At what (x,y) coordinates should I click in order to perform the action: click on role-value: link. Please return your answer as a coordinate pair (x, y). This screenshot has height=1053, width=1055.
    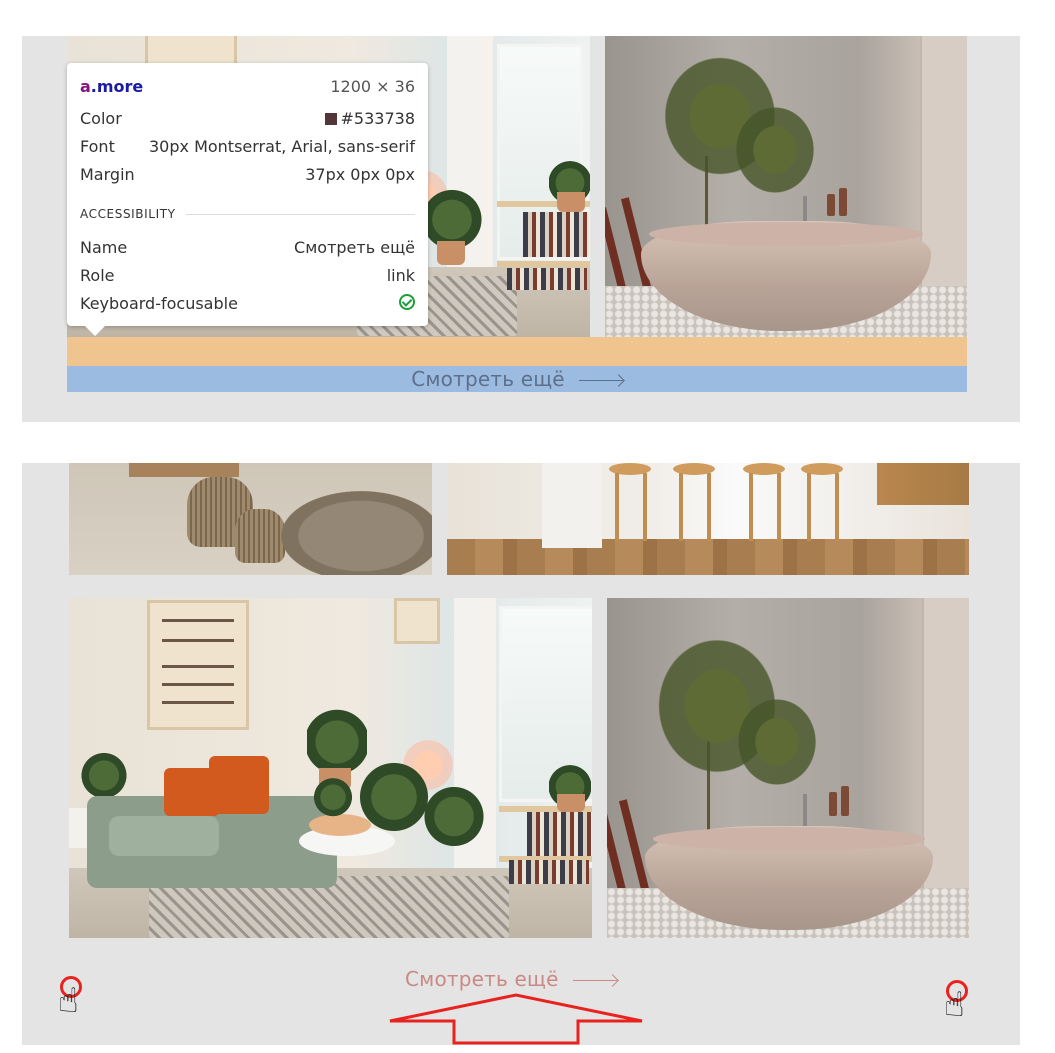
    Looking at the image, I should click on (400, 275).